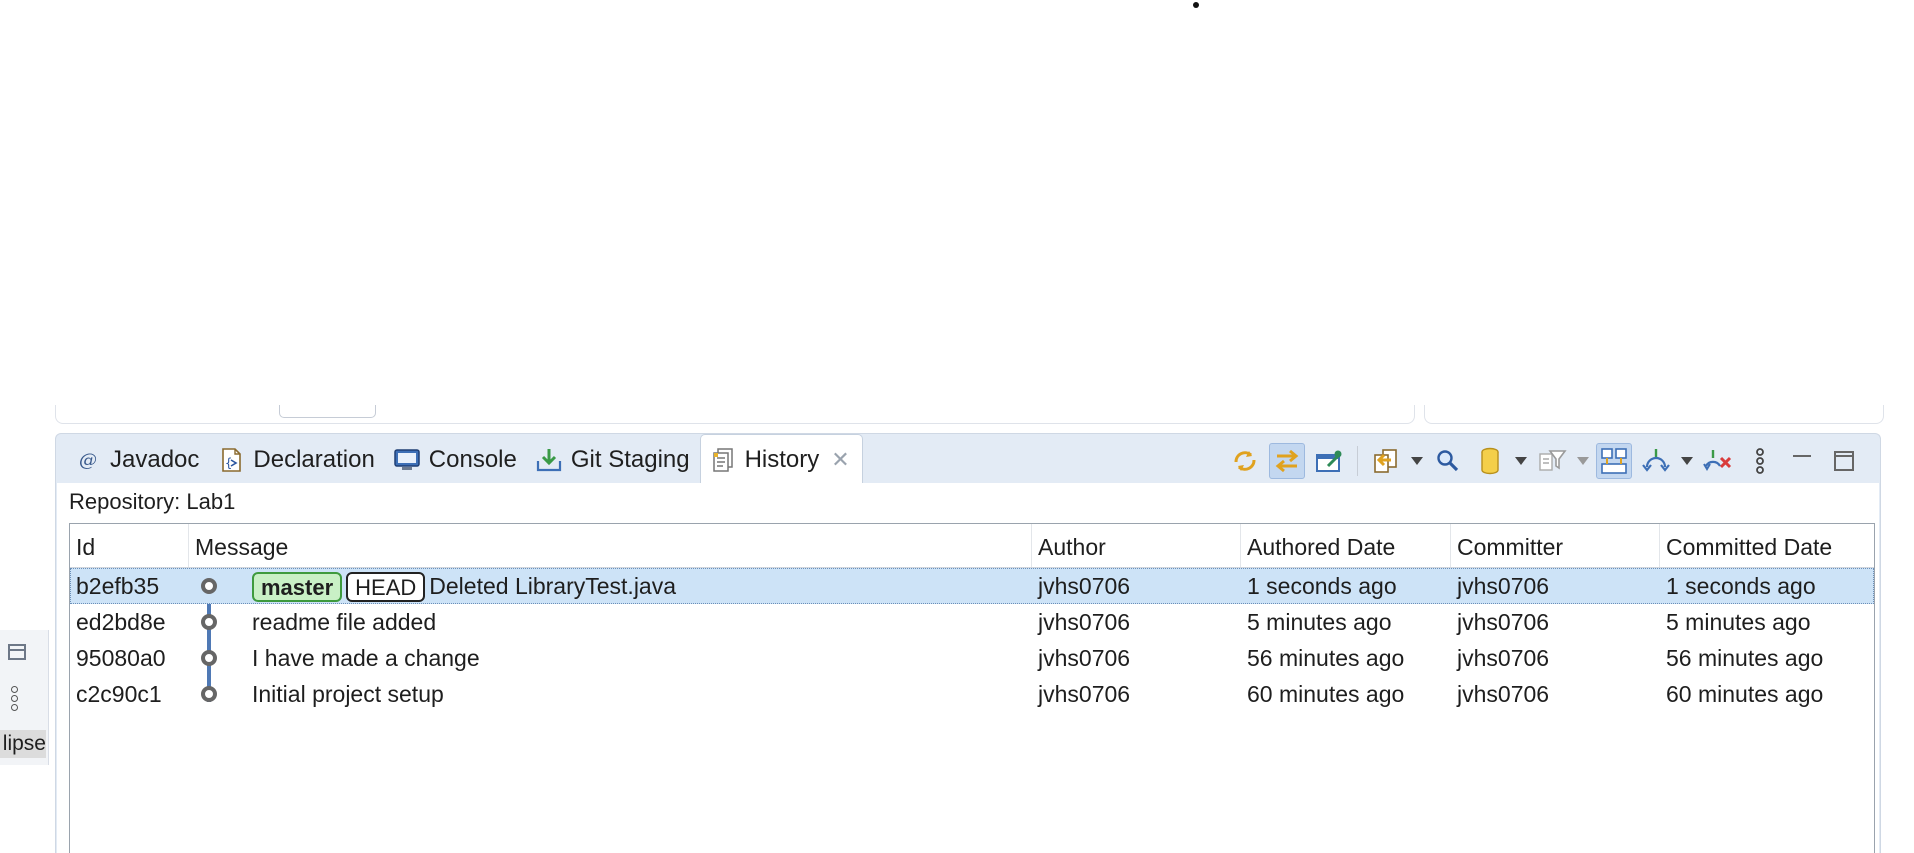 This screenshot has height=853, width=1914. What do you see at coordinates (1555, 545) in the screenshot?
I see `column-header-committer: Committer` at bounding box center [1555, 545].